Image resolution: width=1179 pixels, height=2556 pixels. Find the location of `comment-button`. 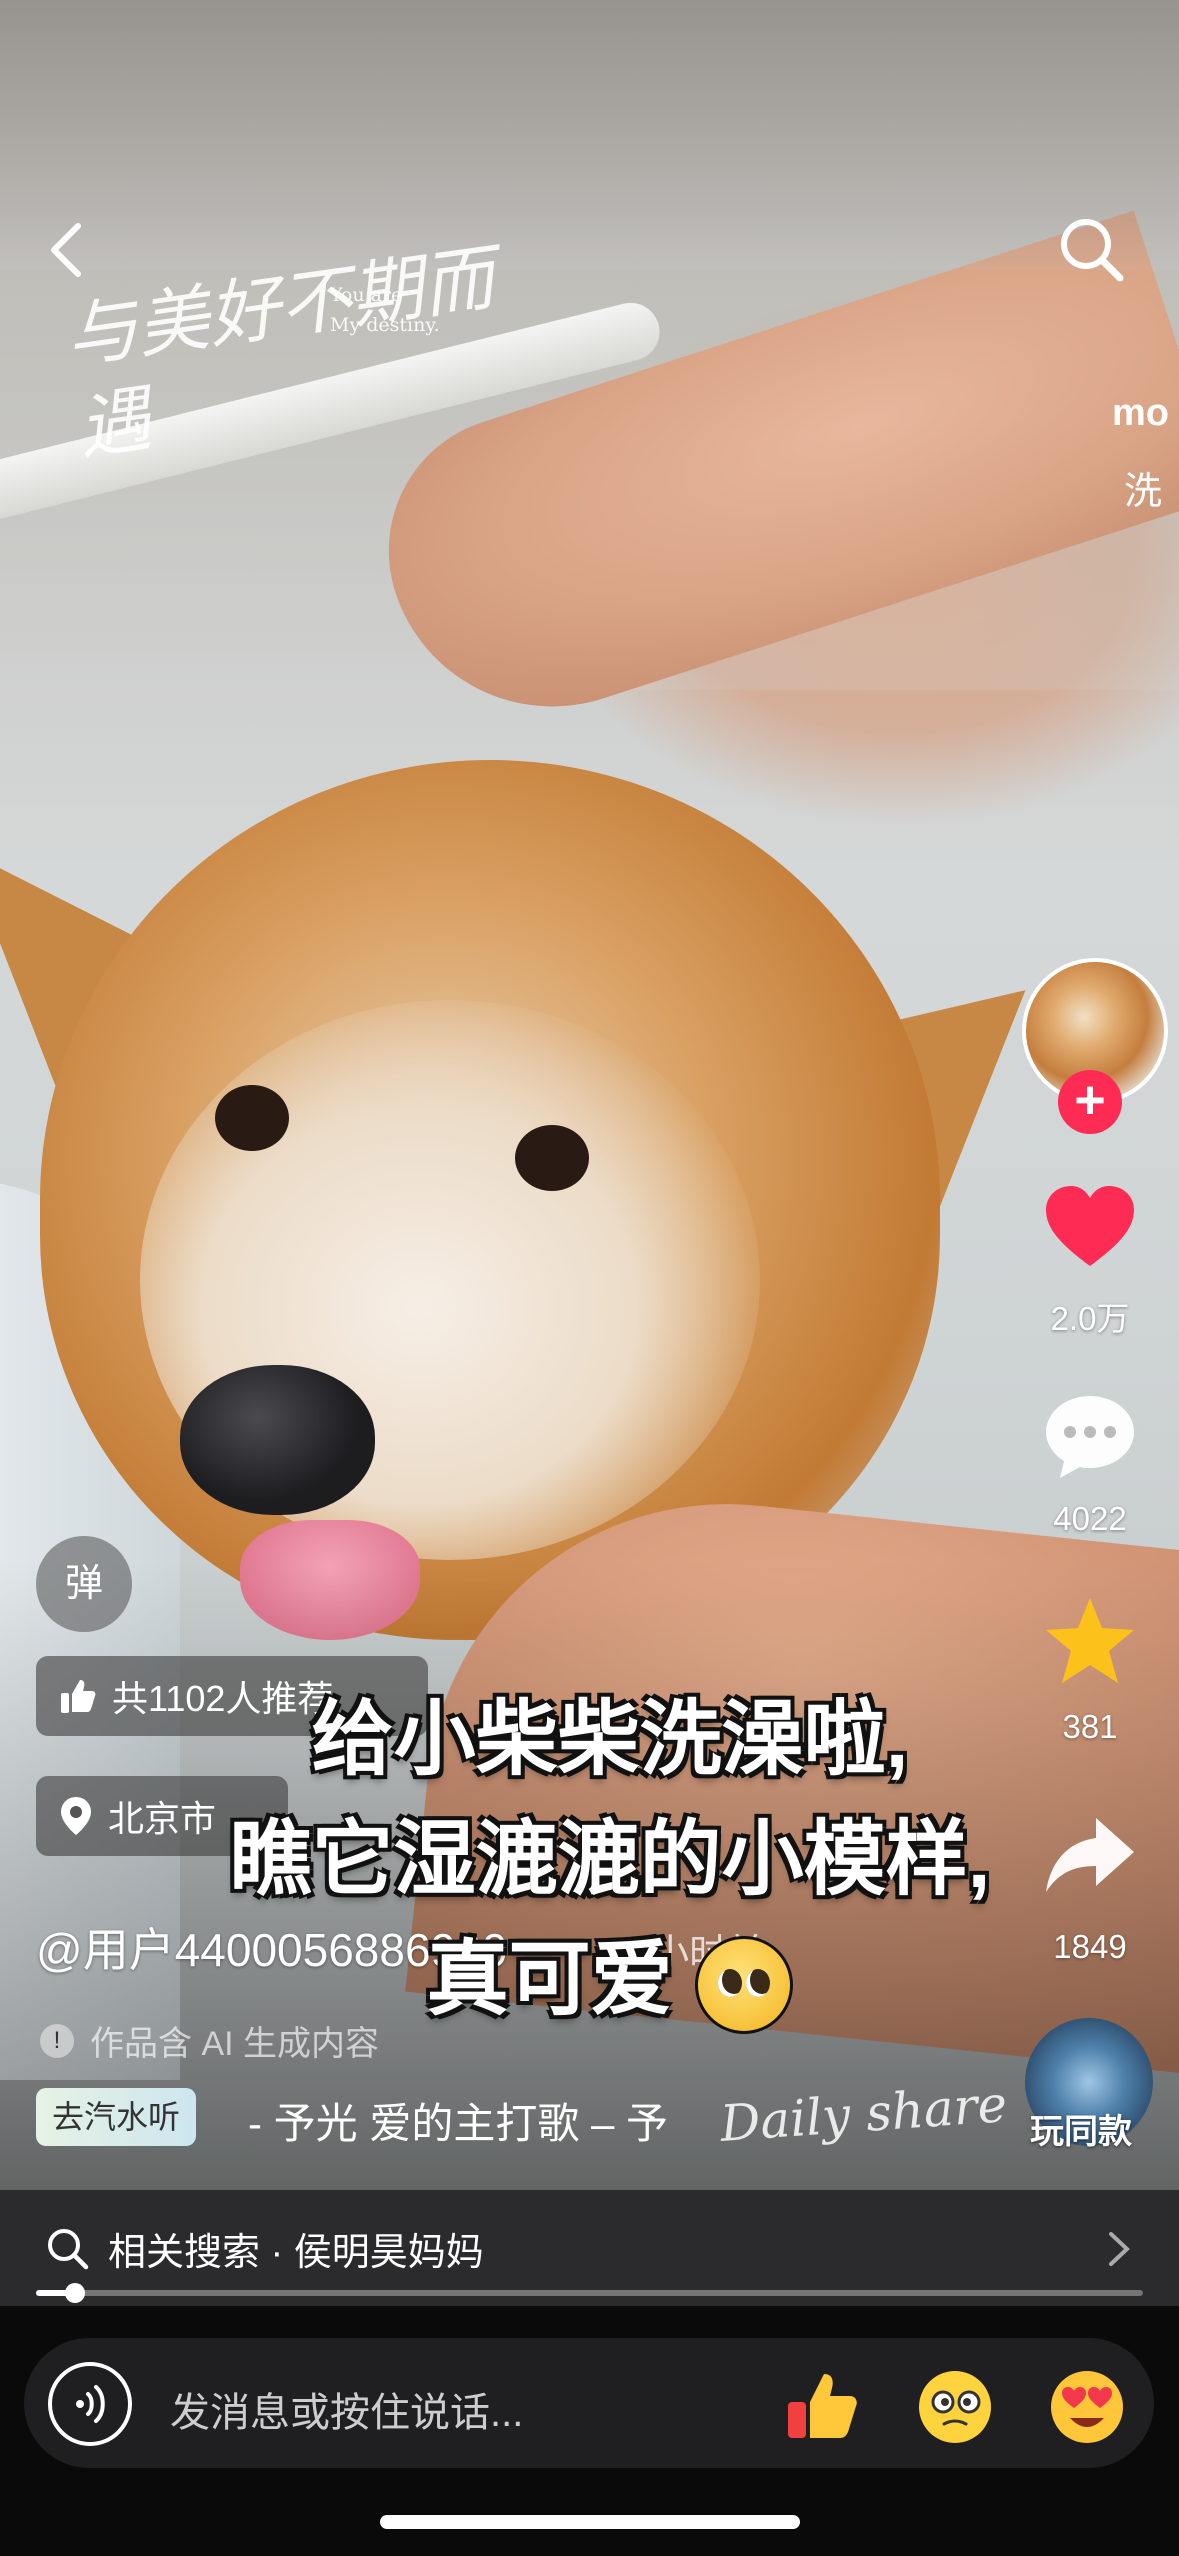

comment-button is located at coordinates (1090, 1436).